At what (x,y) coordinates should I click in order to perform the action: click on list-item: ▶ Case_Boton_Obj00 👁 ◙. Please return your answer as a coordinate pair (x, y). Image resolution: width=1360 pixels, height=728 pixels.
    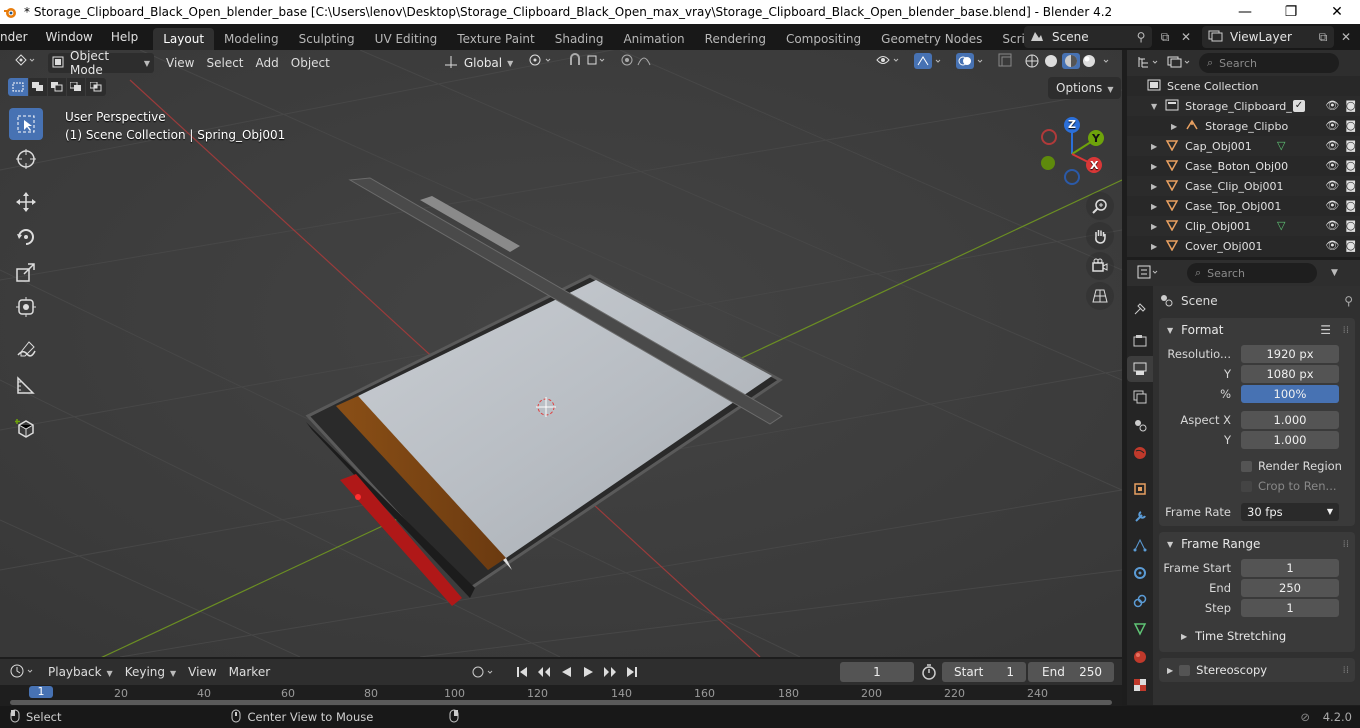
    Looking at the image, I should click on (1243, 166).